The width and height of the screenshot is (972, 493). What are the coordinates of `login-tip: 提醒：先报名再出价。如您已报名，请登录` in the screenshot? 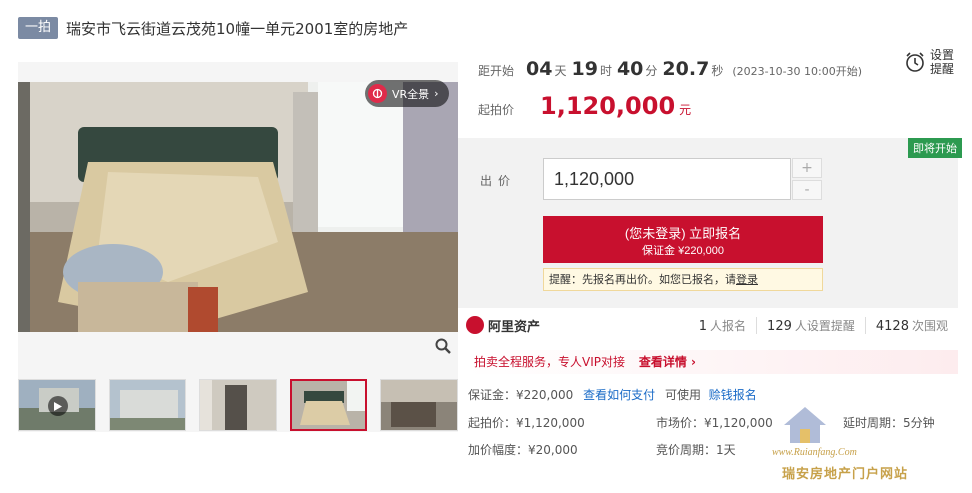 It's located at (683, 279).